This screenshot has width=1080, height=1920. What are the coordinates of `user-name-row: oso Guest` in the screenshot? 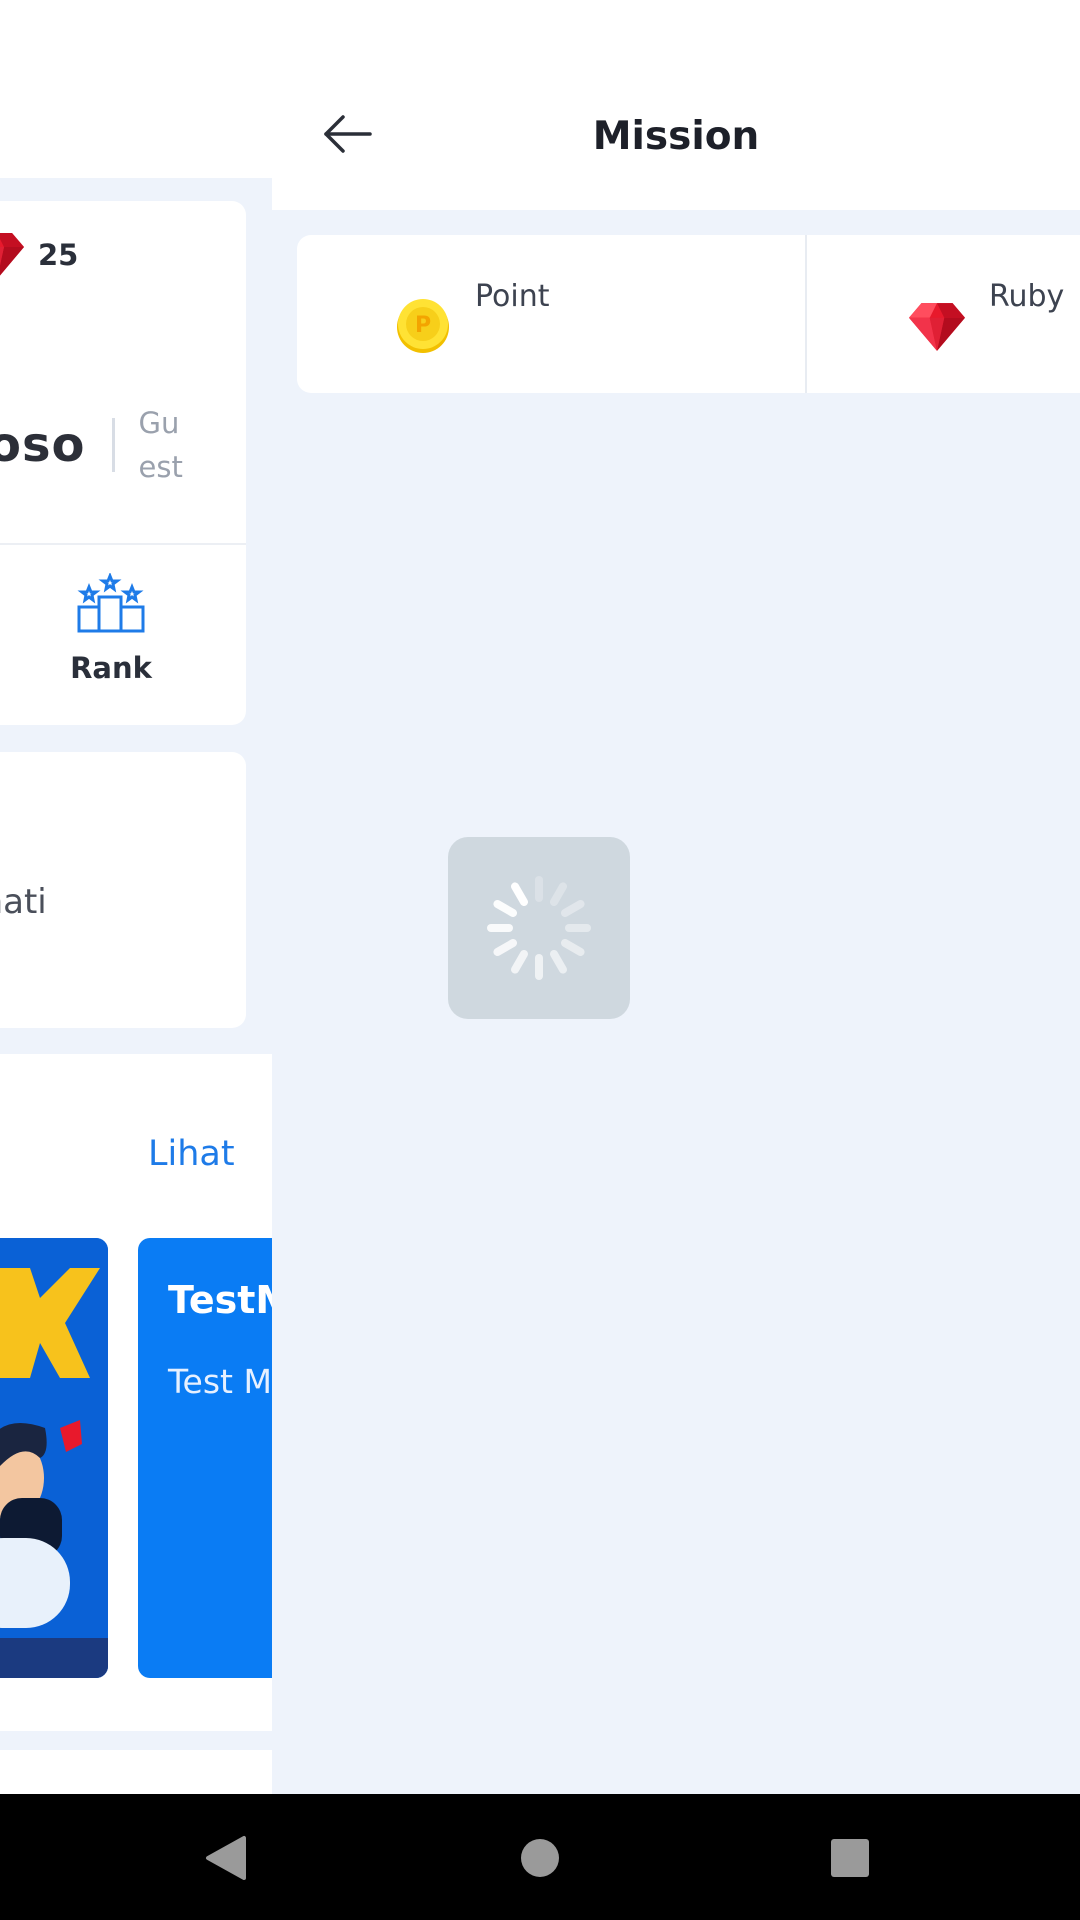 It's located at (94, 445).